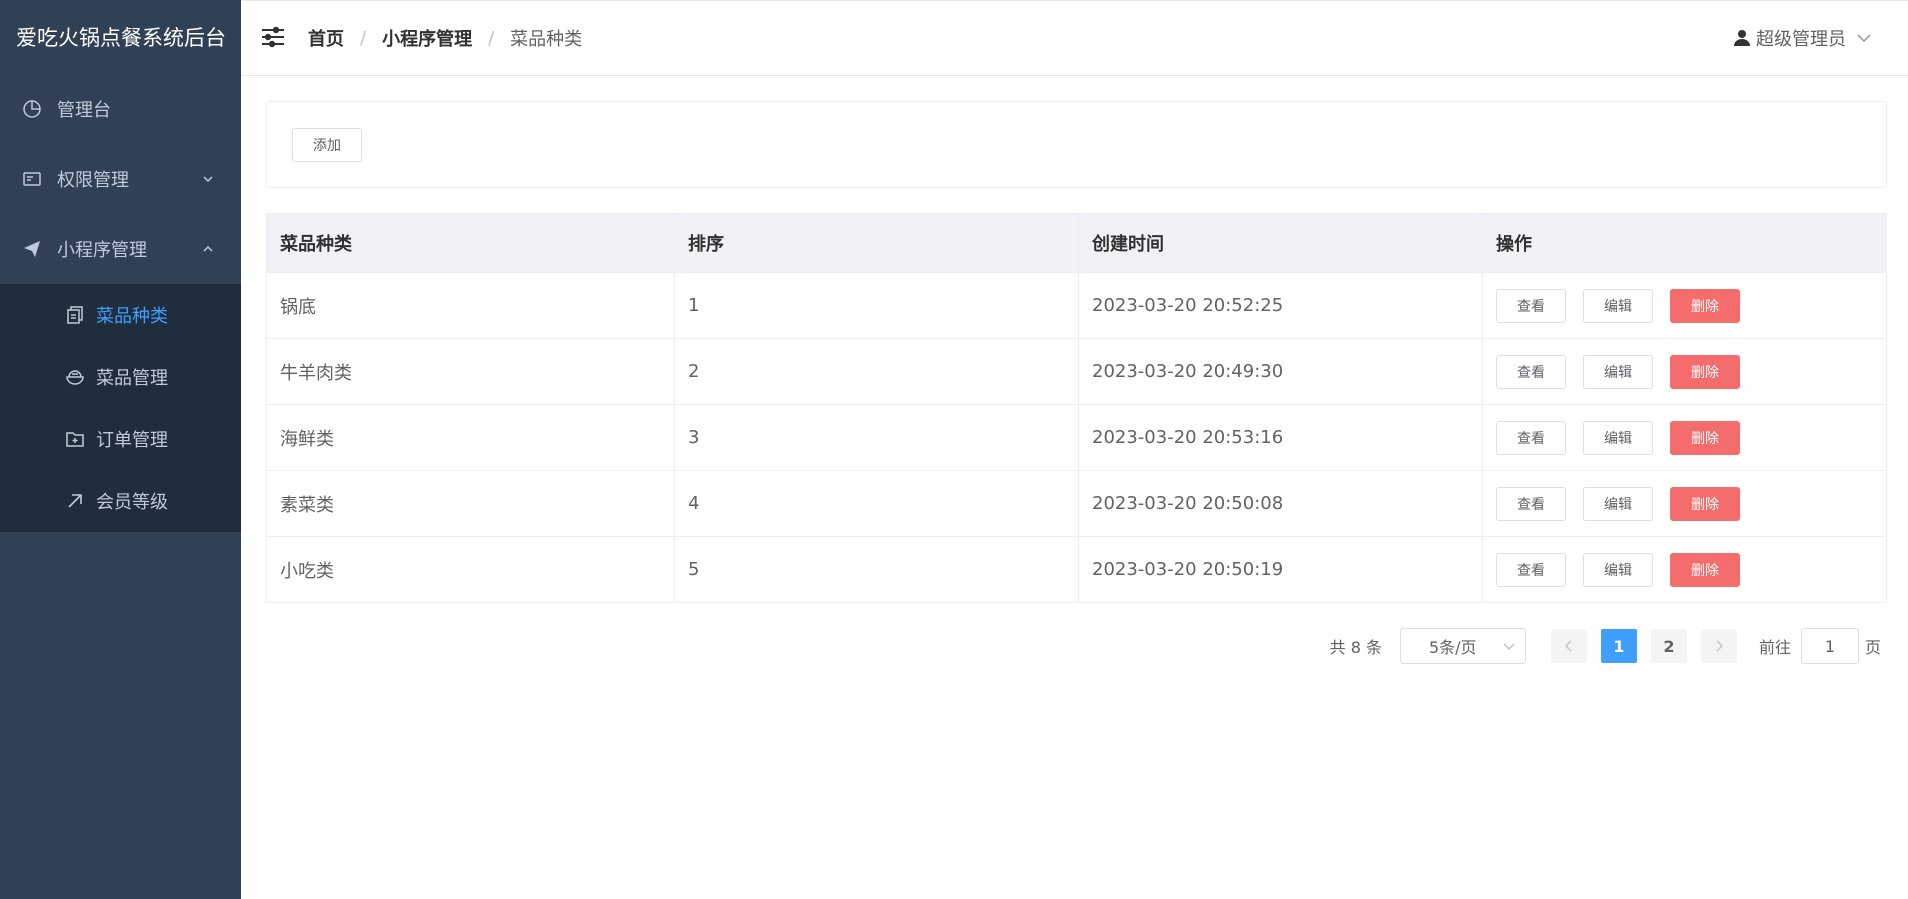  I want to click on cell-created: 2023-03-20 20:50:08, so click(1281, 503).